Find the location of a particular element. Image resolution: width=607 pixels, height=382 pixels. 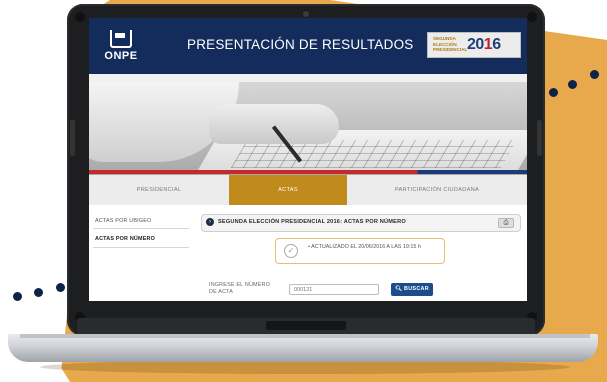

sidebar-item-actas-por-ubigeo: ACTAS POR UBIGEO is located at coordinates (123, 221).